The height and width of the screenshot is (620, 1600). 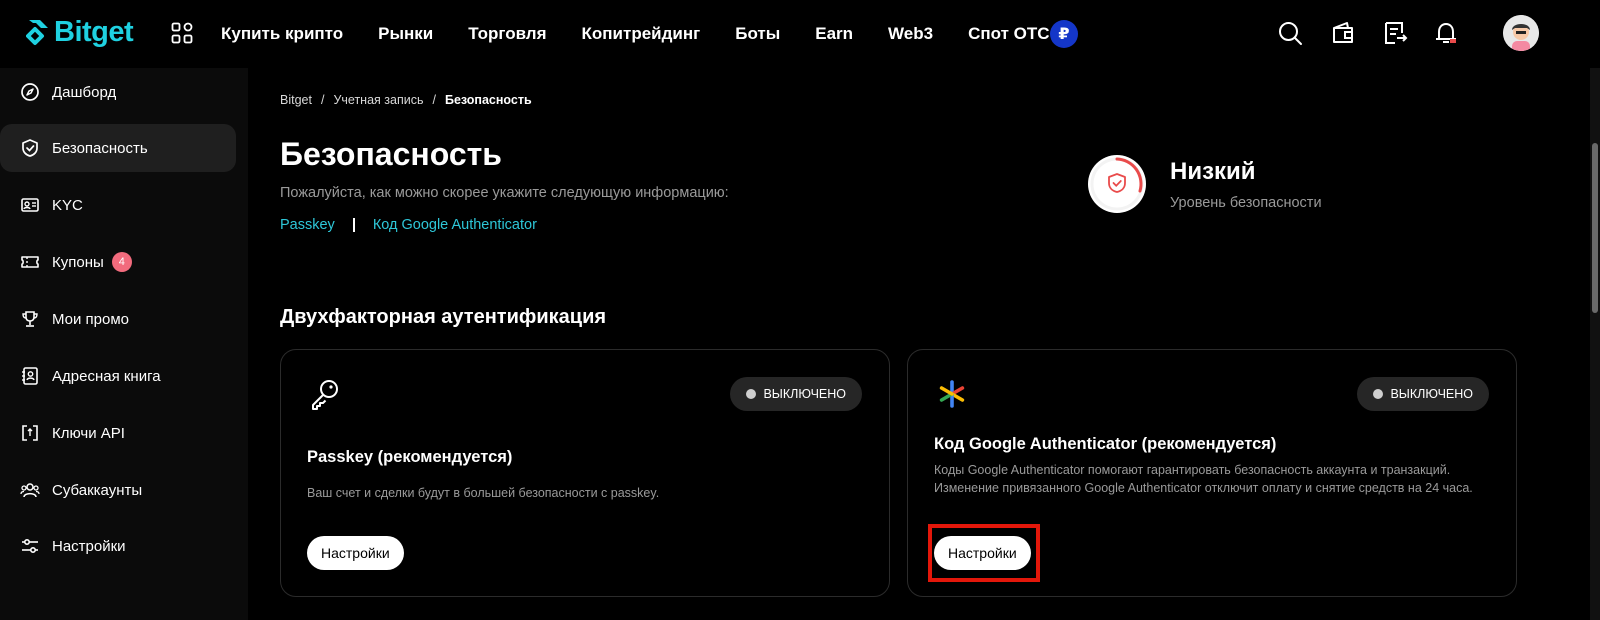 What do you see at coordinates (118, 205) in the screenshot?
I see `sidebar-item-kyc: KYC` at bounding box center [118, 205].